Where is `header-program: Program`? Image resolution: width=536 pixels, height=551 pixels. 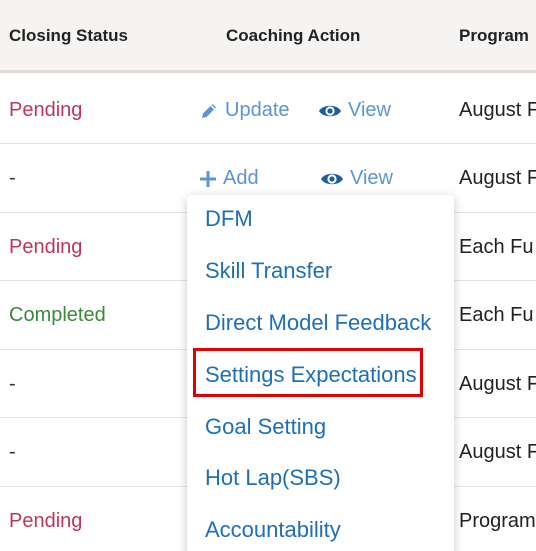 header-program: Program is located at coordinates (494, 35).